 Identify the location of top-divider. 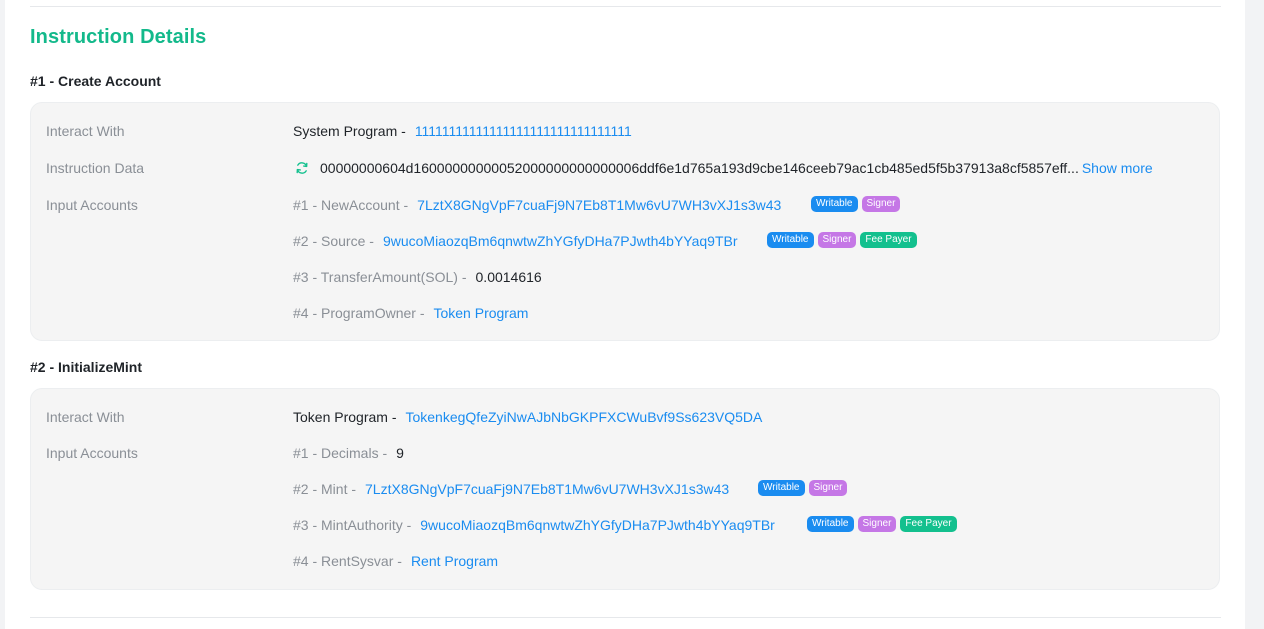
(625, 6).